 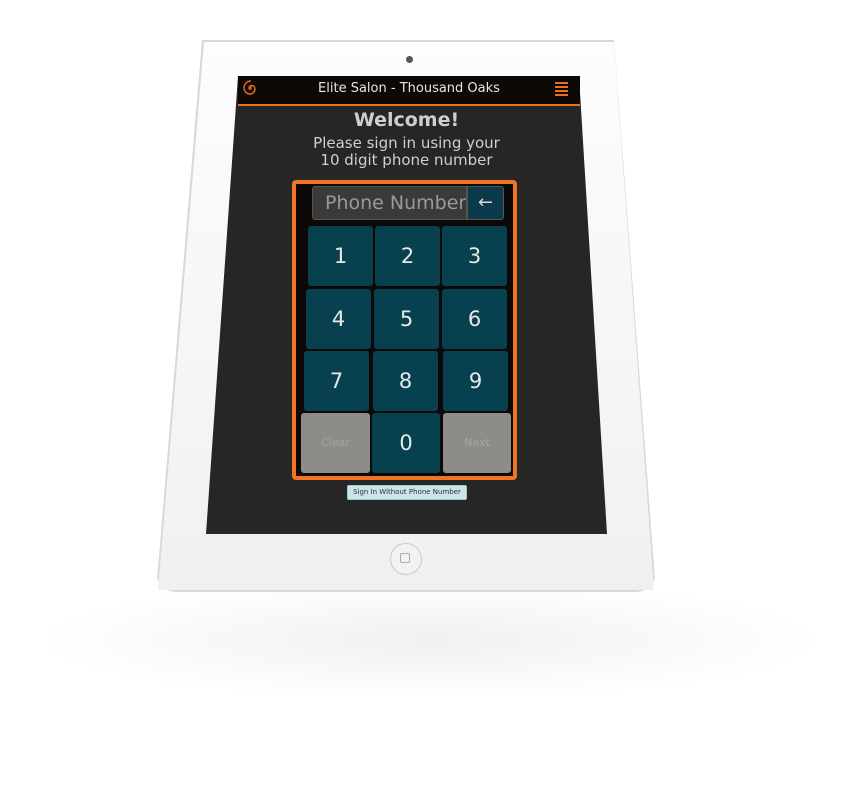 What do you see at coordinates (406, 160) in the screenshot?
I see `instructions-line-2: 10 digit phone number` at bounding box center [406, 160].